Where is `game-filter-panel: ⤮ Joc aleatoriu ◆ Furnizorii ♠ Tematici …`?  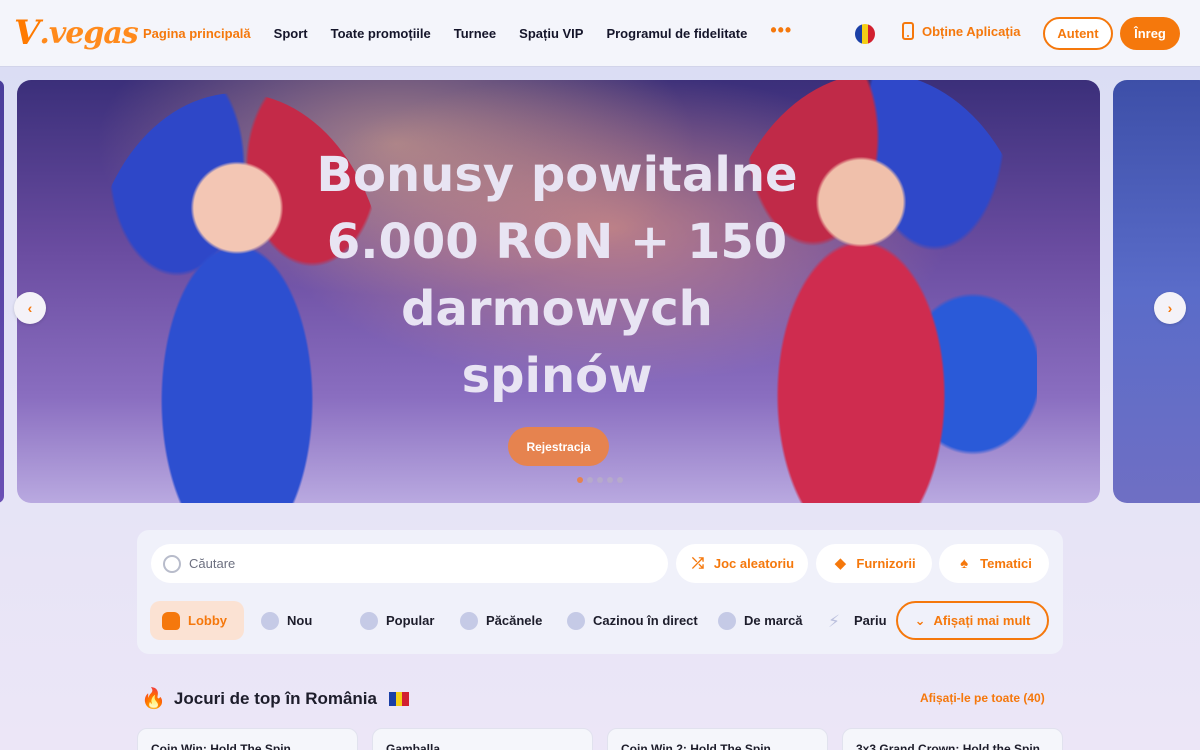 game-filter-panel: ⤮ Joc aleatoriu ◆ Furnizorii ♠ Tematici … is located at coordinates (600, 592).